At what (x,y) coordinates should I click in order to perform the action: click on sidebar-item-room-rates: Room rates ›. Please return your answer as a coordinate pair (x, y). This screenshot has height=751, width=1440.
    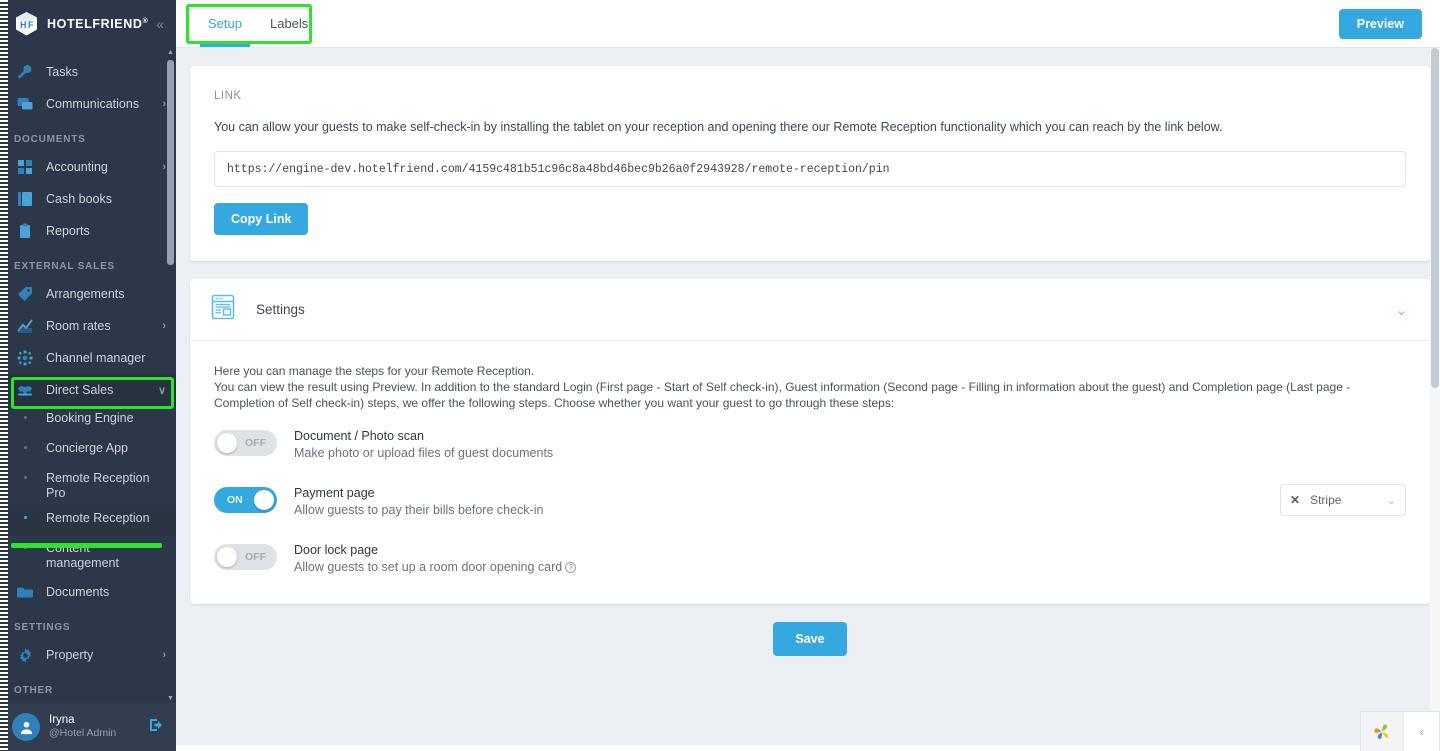
    Looking at the image, I should click on (88, 326).